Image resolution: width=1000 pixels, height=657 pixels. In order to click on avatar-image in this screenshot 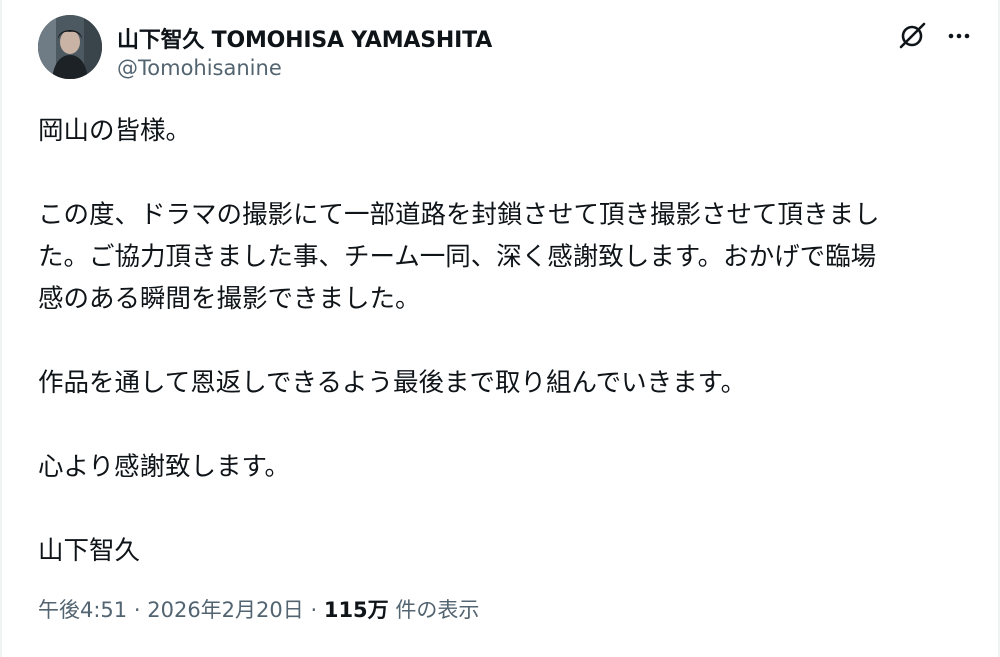, I will do `click(70, 47)`.